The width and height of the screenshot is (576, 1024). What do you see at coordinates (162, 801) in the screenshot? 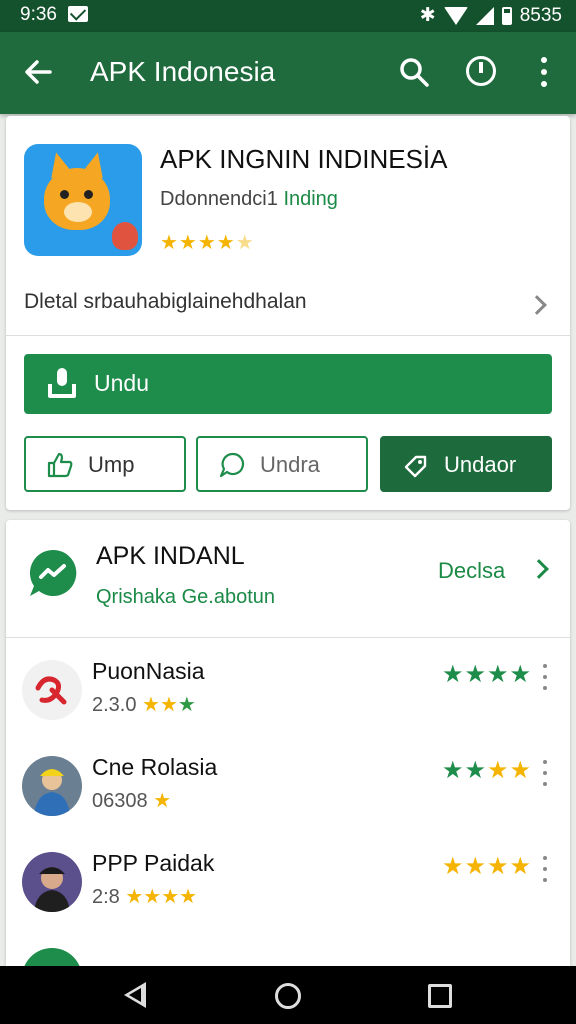
I see `meta-stars: ★` at bounding box center [162, 801].